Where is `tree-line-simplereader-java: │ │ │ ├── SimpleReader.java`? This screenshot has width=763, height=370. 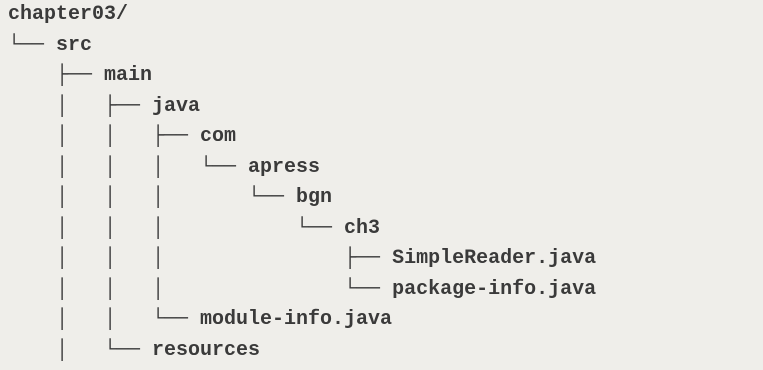 tree-line-simplereader-java: │ │ │ ├── SimpleReader.java is located at coordinates (302, 258).